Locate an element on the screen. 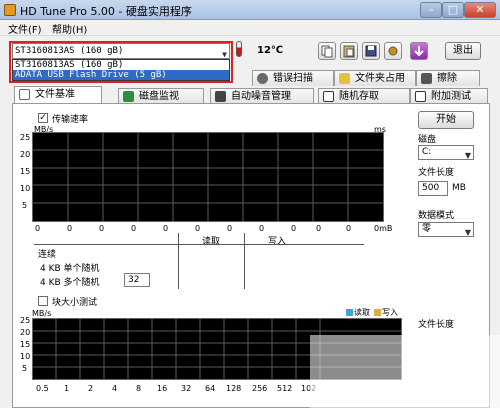 This screenshot has height=408, width=500. block-x-tick: 512 is located at coordinates (285, 388).